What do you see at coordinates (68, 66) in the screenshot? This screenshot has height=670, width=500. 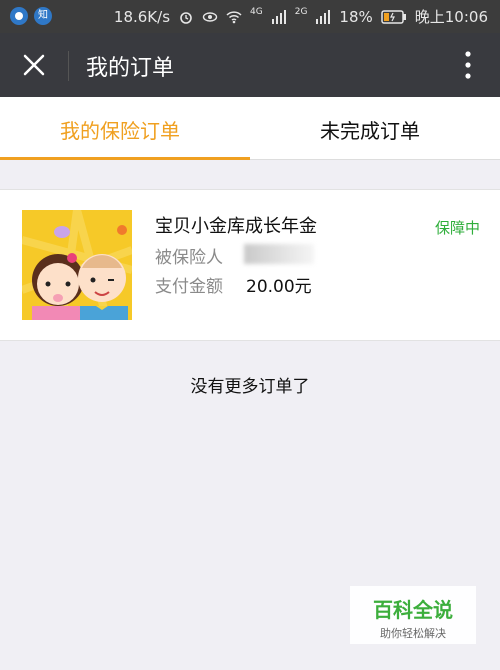 I see `title-divider` at bounding box center [68, 66].